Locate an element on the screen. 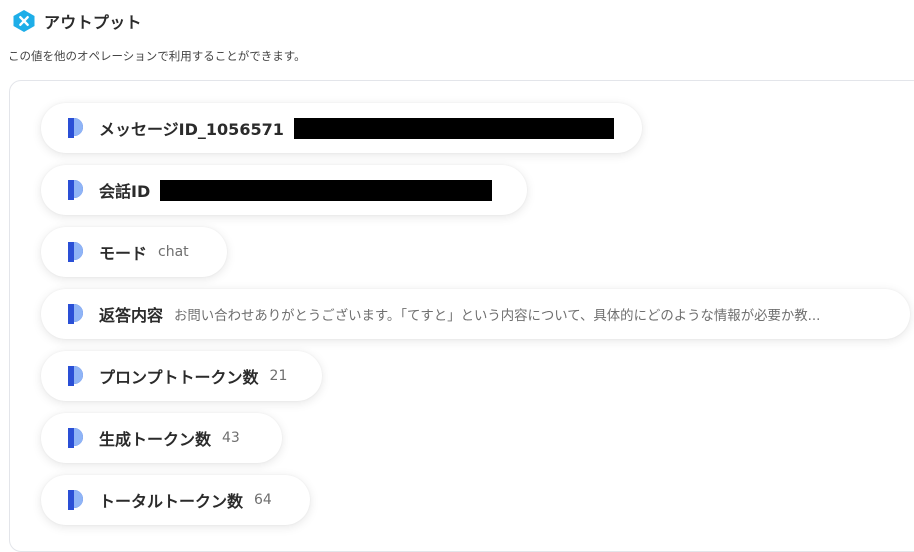 Image resolution: width=914 pixels, height=552 pixels. output-item-value: chat is located at coordinates (173, 252).